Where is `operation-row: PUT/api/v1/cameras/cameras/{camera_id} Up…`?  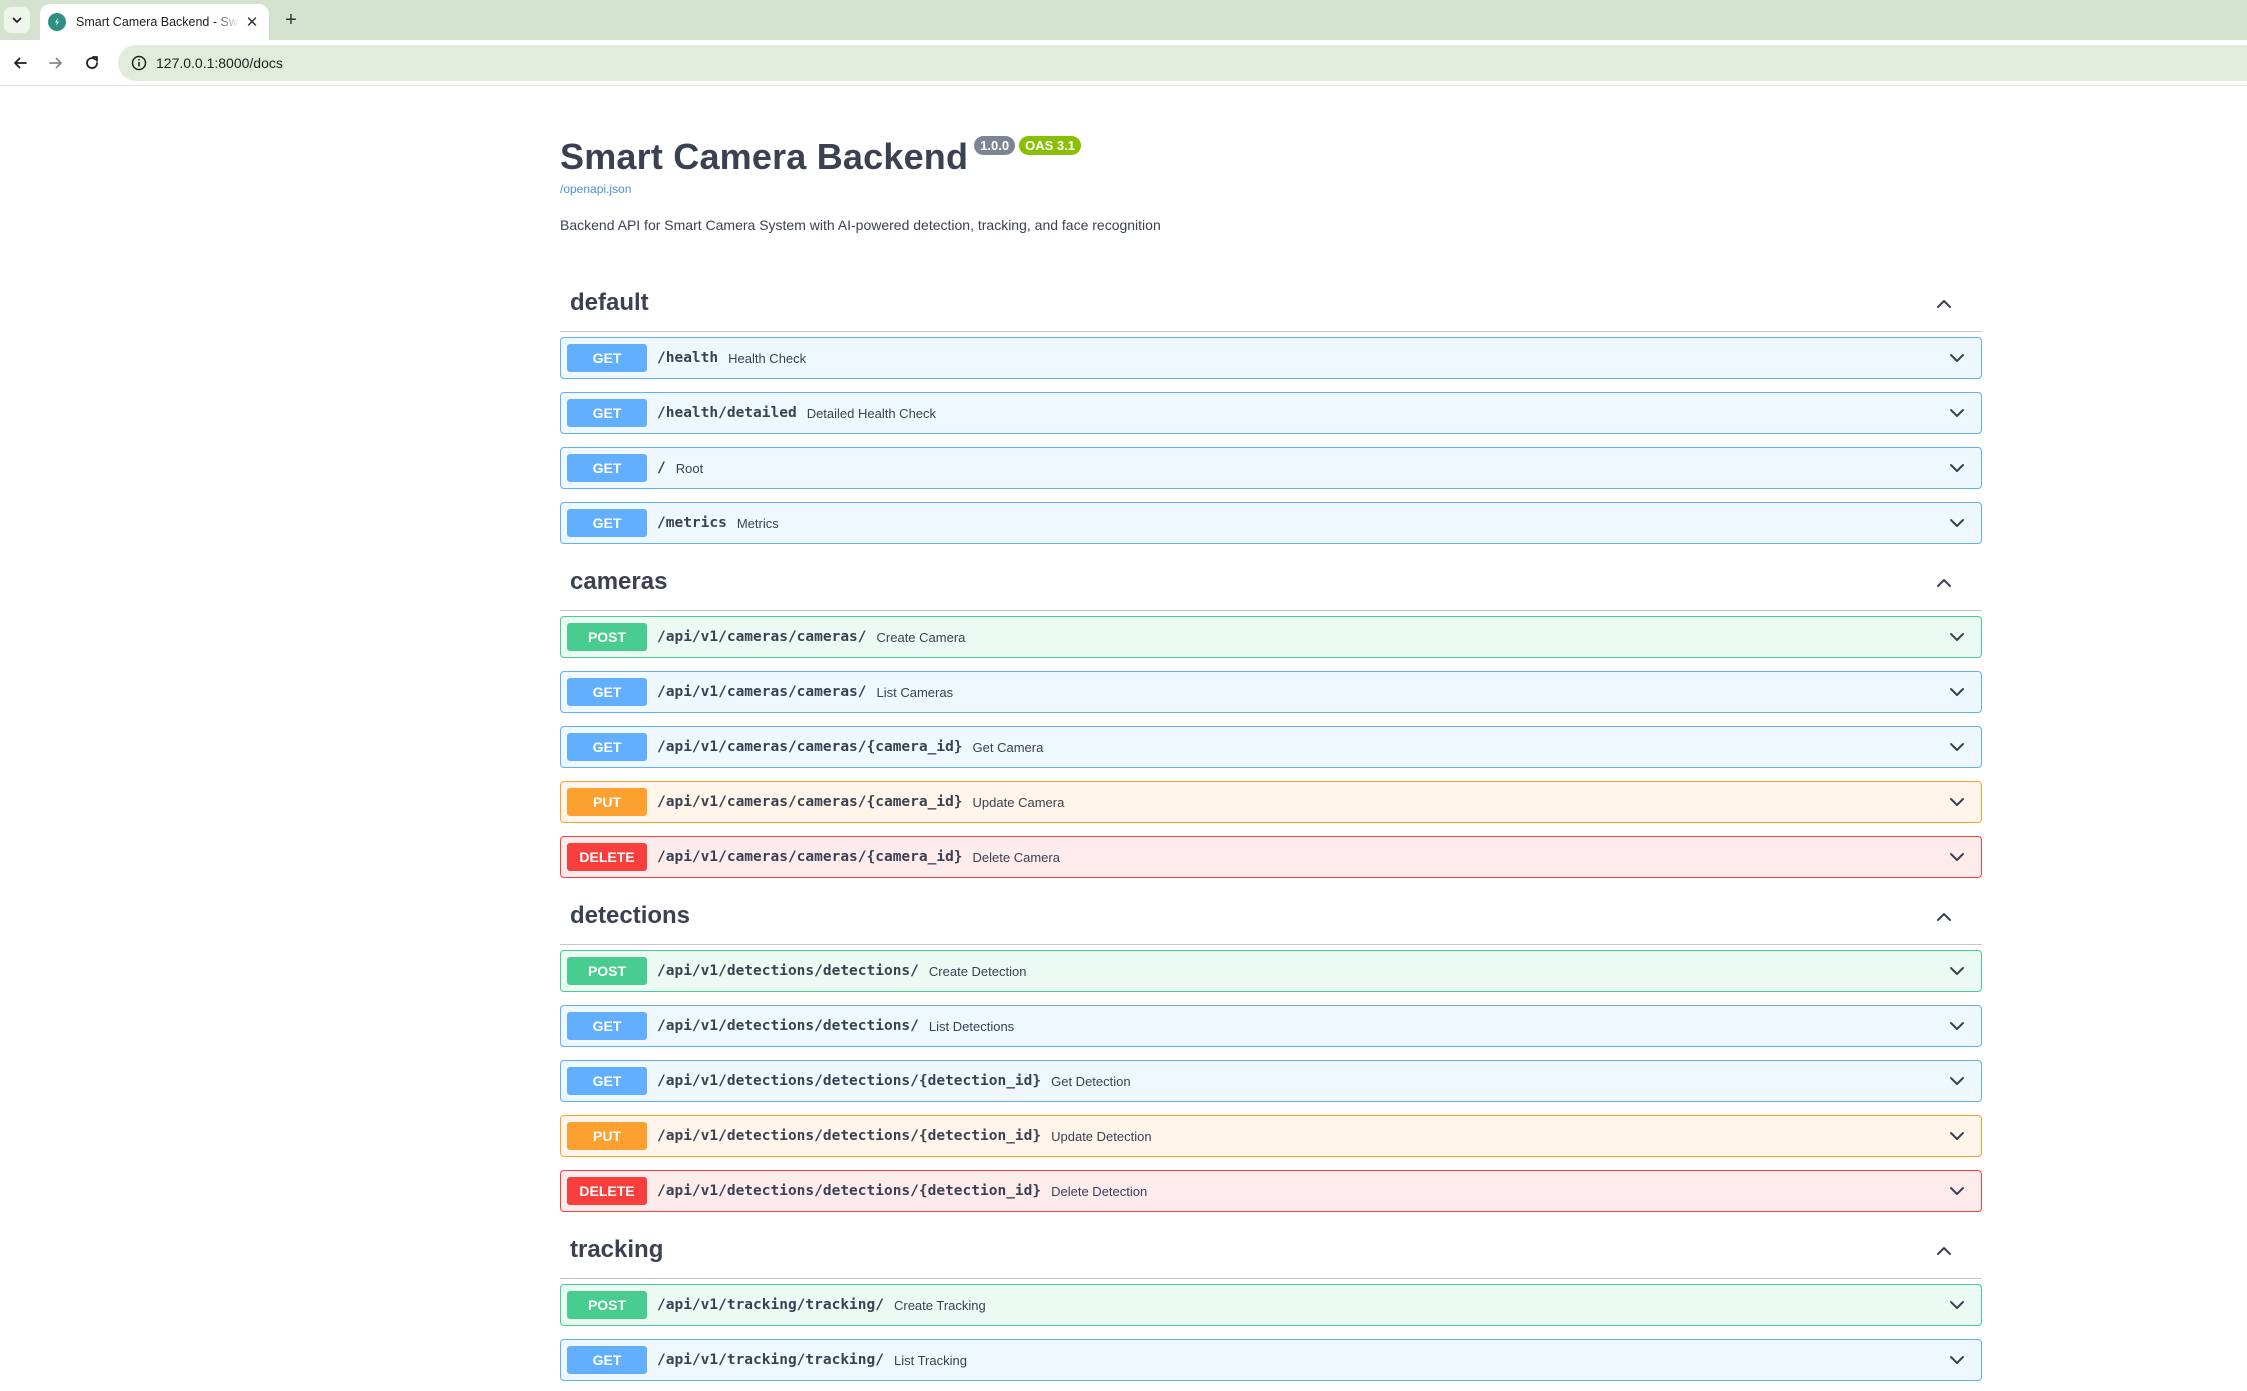 operation-row: PUT/api/v1/cameras/cameras/{camera_id} Up… is located at coordinates (1271, 802).